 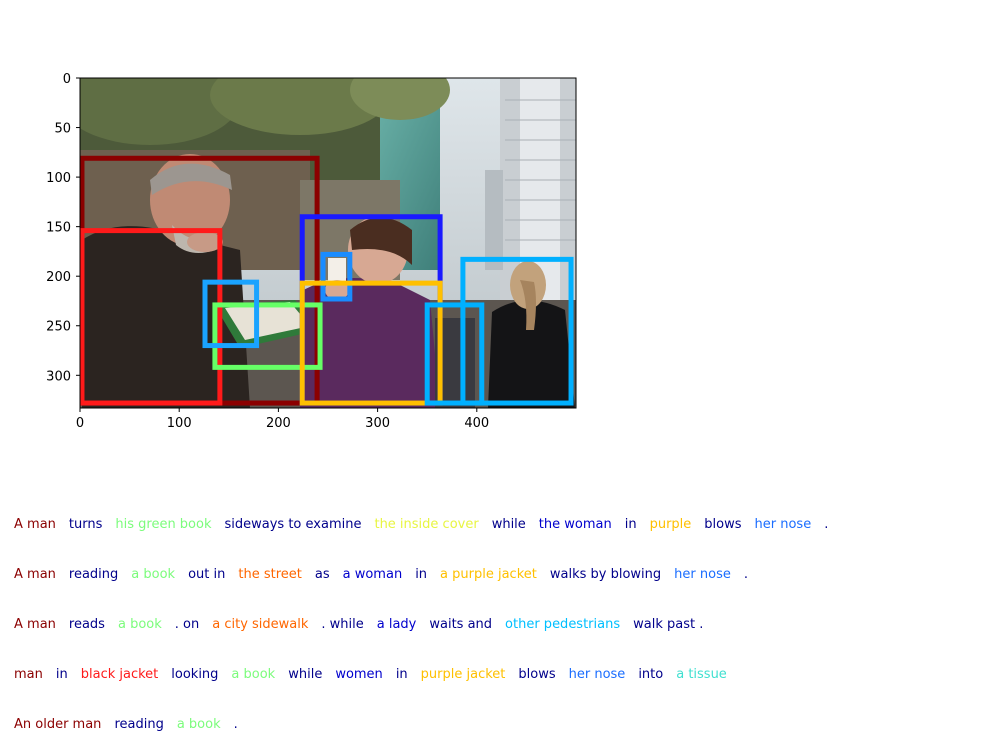 What do you see at coordinates (463, 674) in the screenshot?
I see `caption-phrase: purple jacket` at bounding box center [463, 674].